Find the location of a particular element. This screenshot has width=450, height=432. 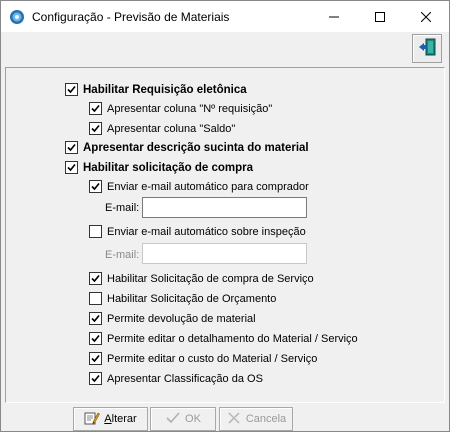

checkbox-sol-orcamento: Habilitar Solicitação de Orçamento is located at coordinates (182, 298).